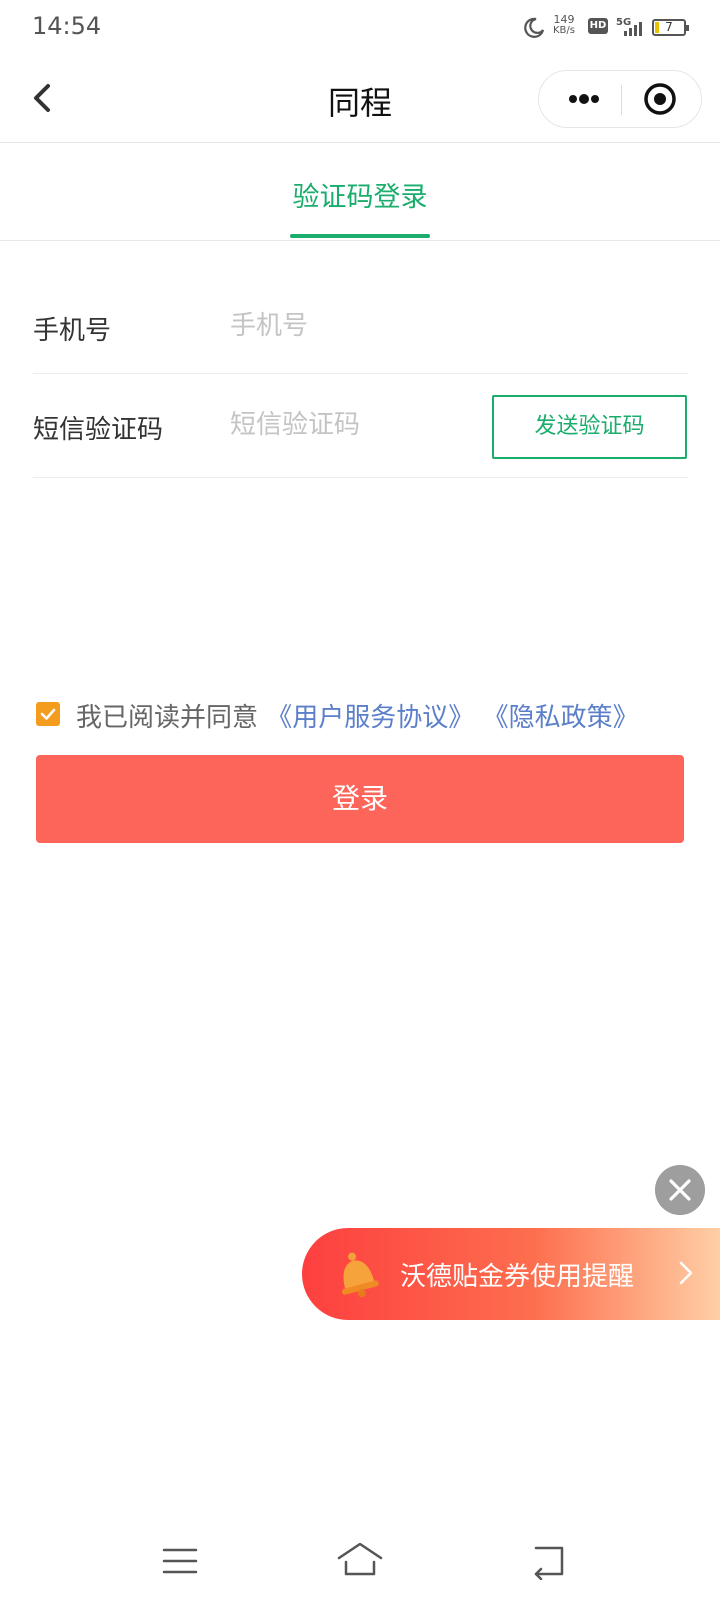 The height and width of the screenshot is (1600, 720). I want to click on close-x-icon, so click(680, 1190).